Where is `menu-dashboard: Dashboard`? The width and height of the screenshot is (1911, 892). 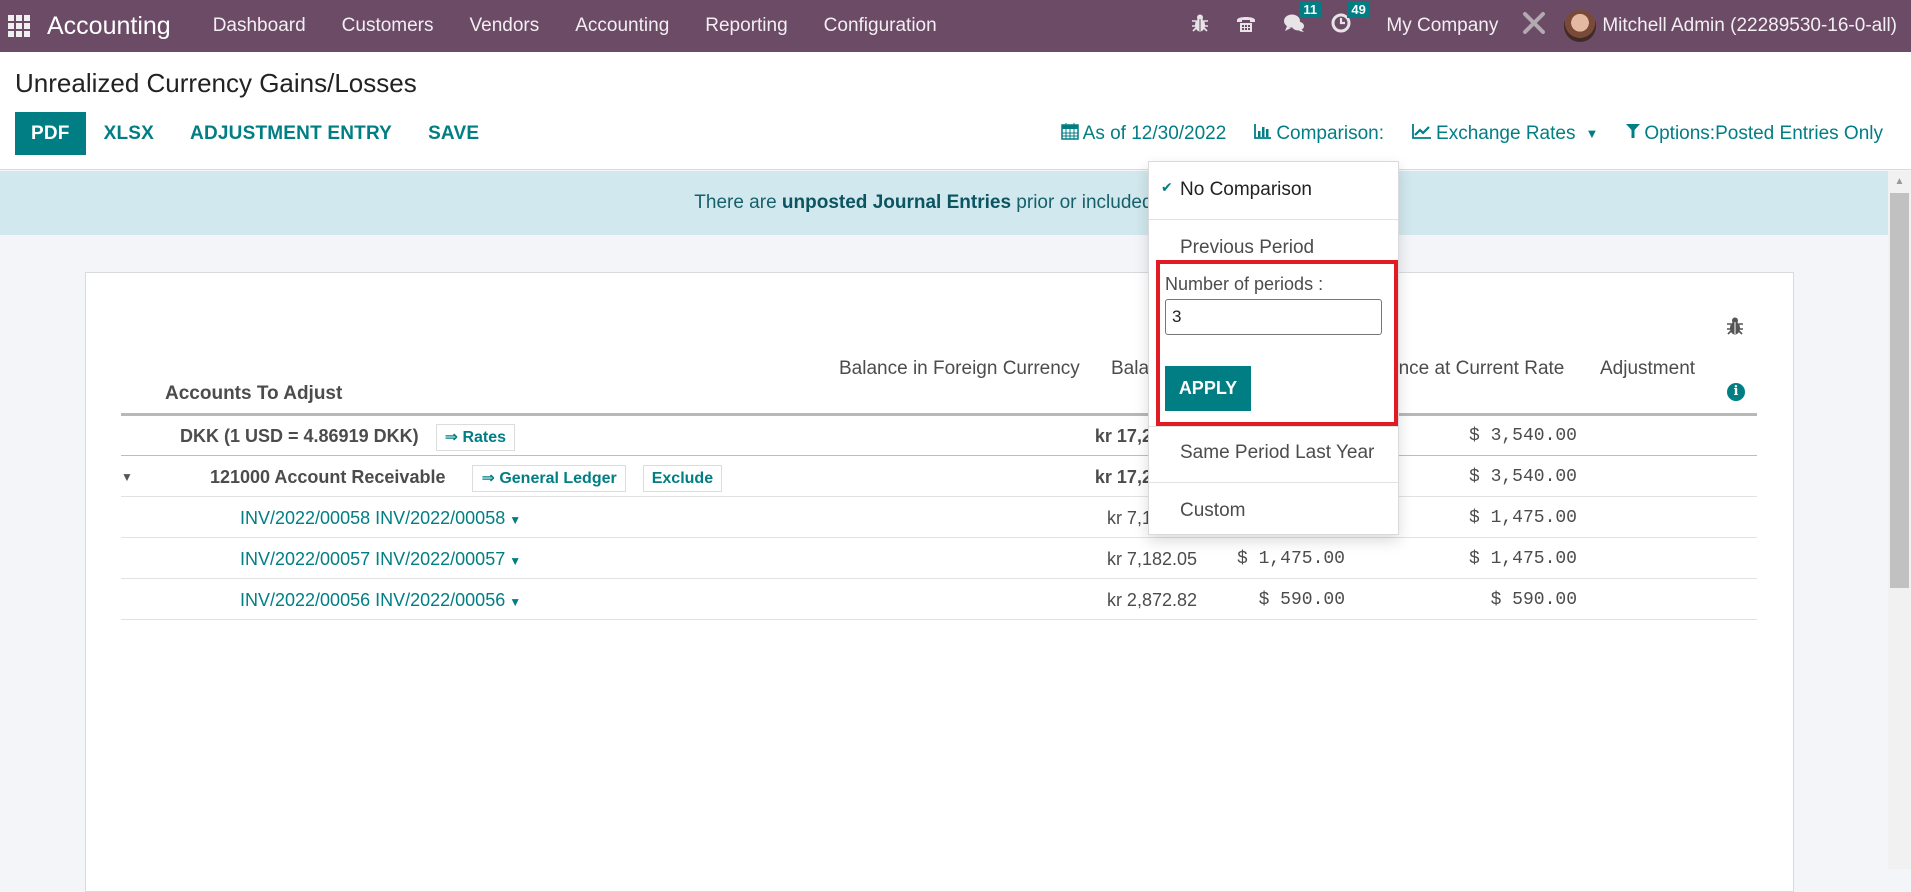 menu-dashboard: Dashboard is located at coordinates (259, 26).